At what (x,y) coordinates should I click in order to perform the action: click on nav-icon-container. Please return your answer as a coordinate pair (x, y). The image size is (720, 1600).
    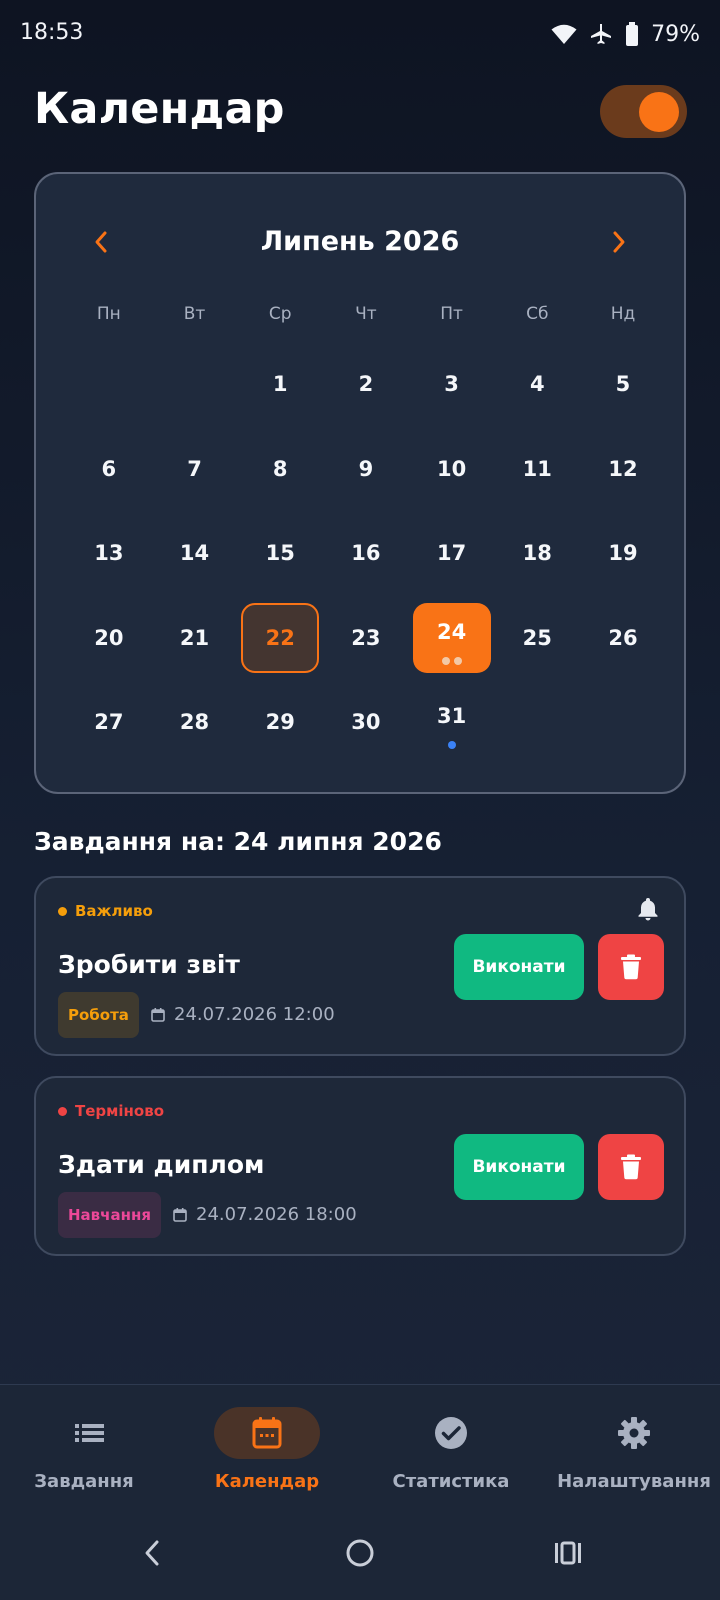
    Looking at the image, I should click on (634, 1433).